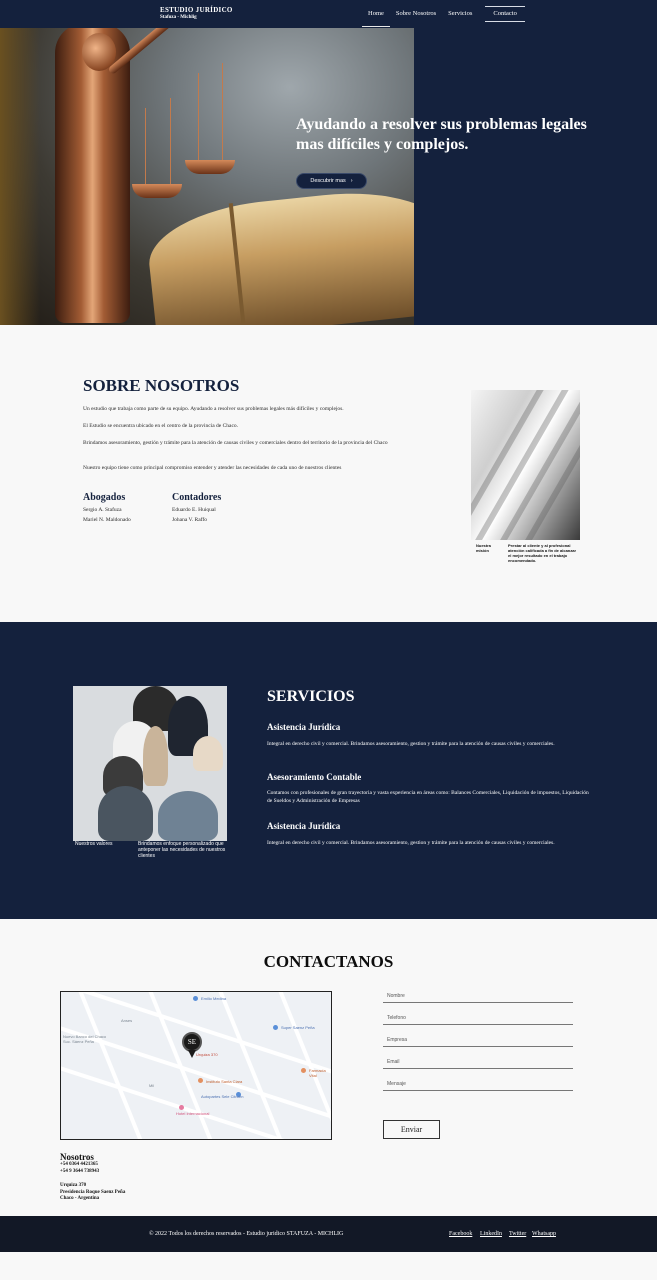 The height and width of the screenshot is (1280, 657). I want to click on nav-link-servicios: Servicios, so click(460, 14).